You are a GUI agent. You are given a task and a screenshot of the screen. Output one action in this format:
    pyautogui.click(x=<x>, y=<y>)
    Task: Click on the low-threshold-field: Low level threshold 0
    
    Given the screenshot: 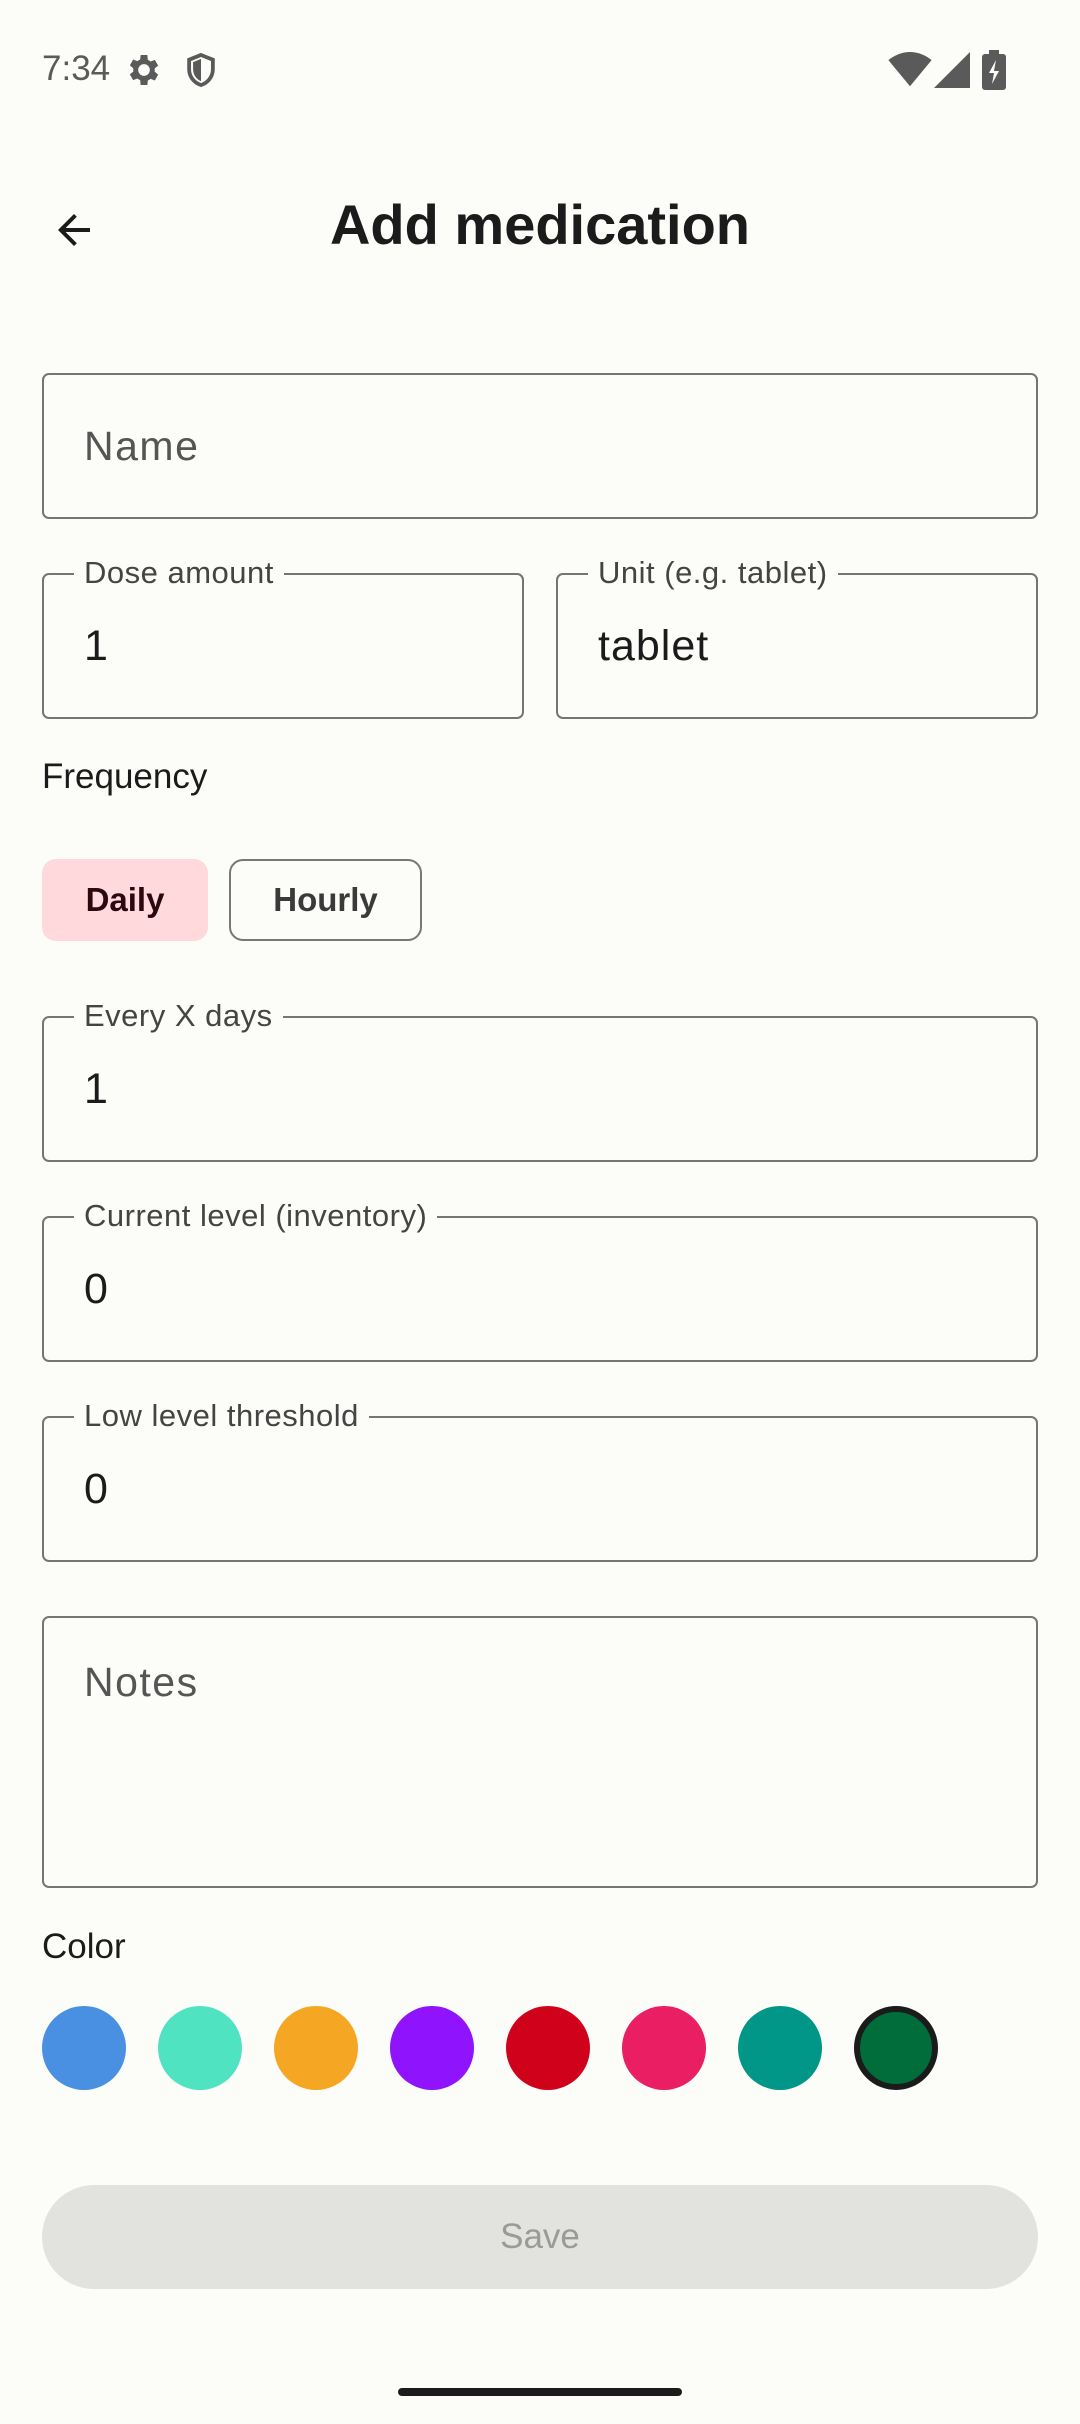 What is the action you would take?
    pyautogui.click(x=540, y=1480)
    